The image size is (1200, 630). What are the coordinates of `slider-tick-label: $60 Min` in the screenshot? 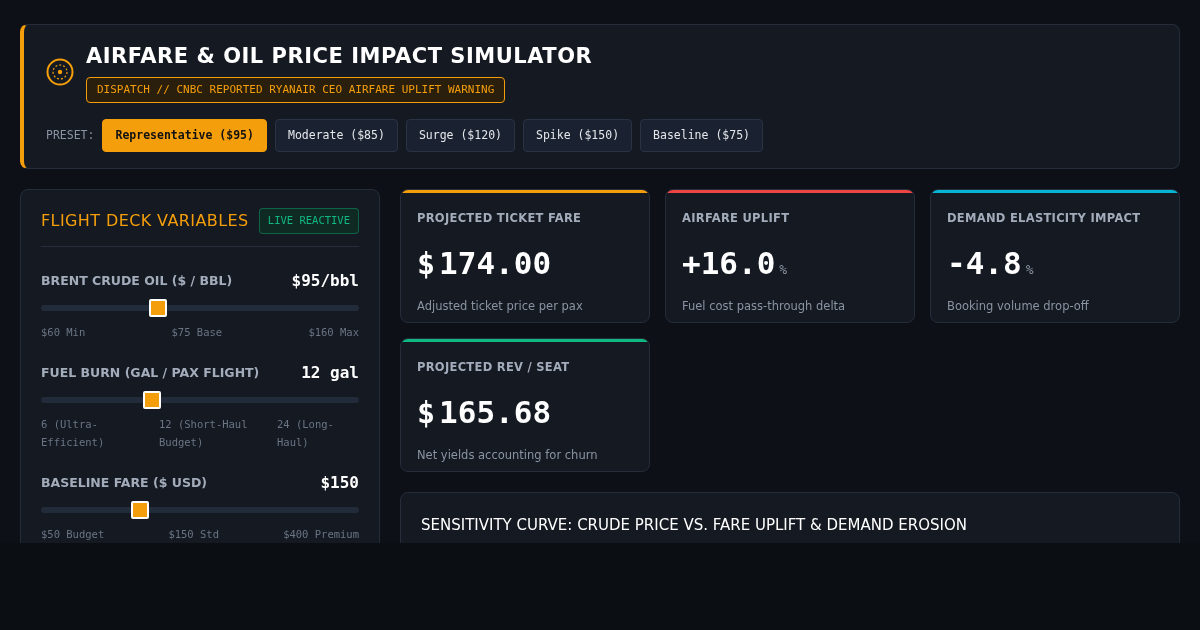 It's located at (63, 332).